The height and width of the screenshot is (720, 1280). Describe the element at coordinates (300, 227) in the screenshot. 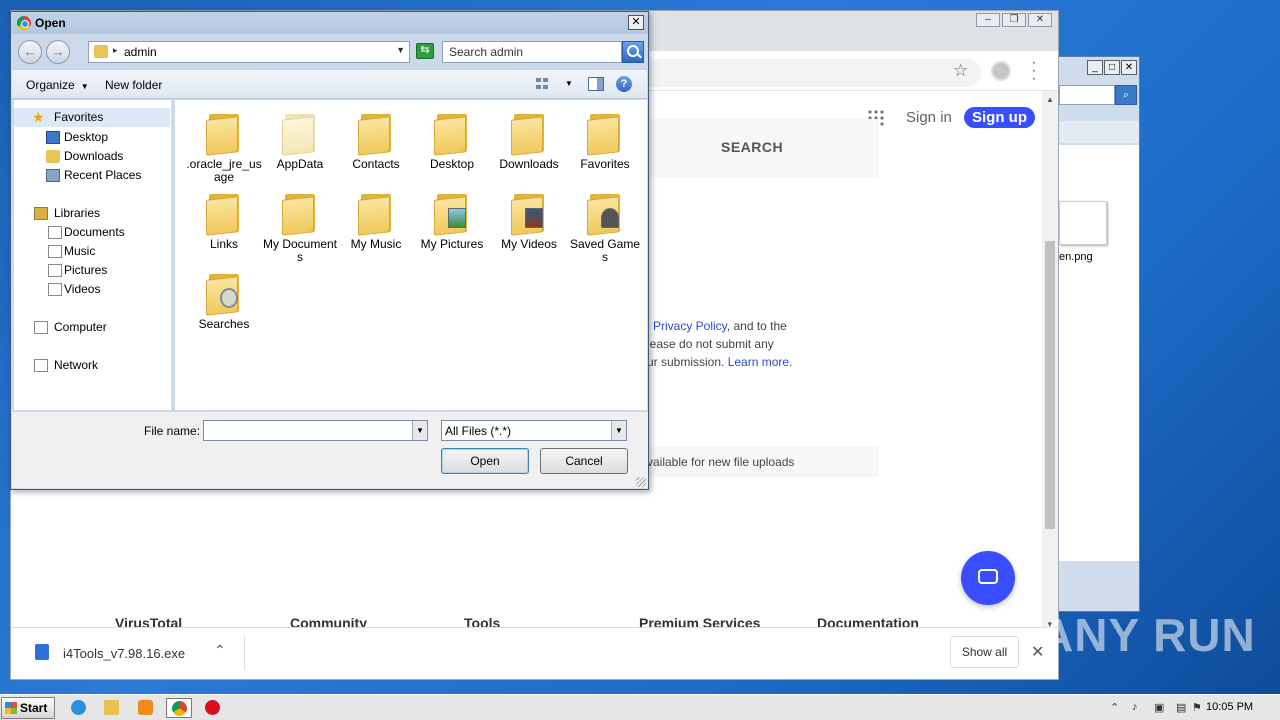

I see `folder-my-documents: My Documents` at that location.